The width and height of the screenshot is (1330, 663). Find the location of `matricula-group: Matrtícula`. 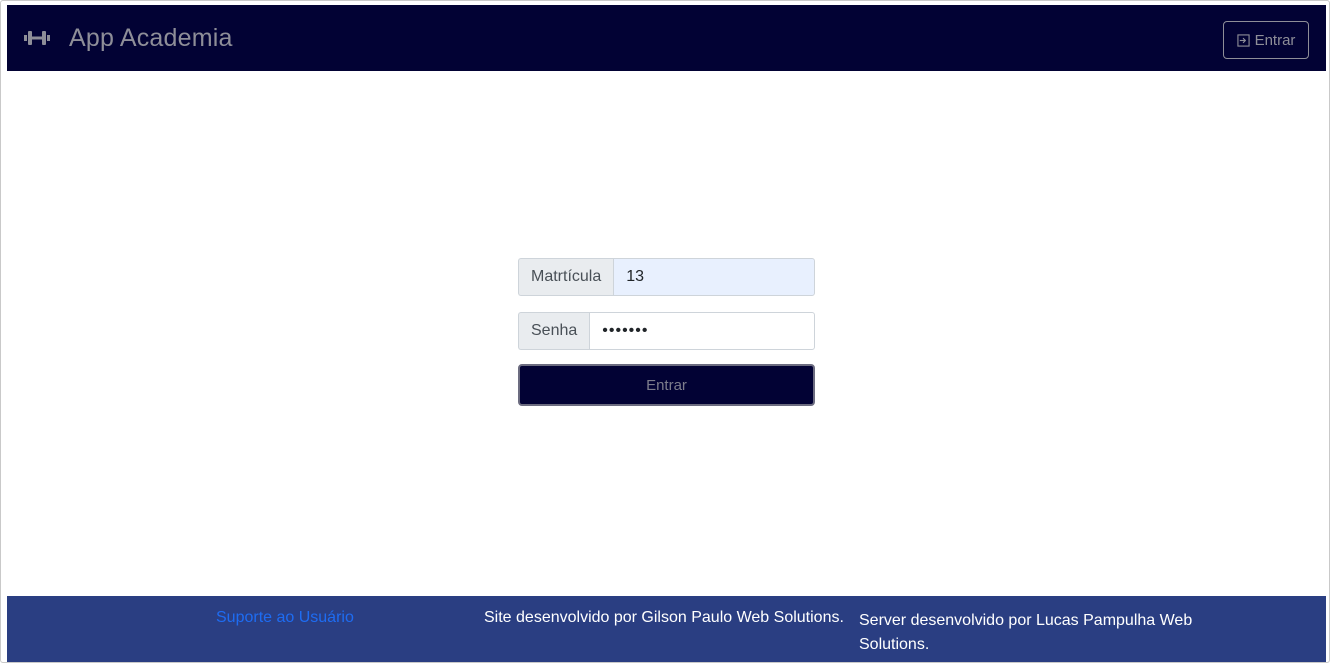

matricula-group: Matrtícula is located at coordinates (666, 277).